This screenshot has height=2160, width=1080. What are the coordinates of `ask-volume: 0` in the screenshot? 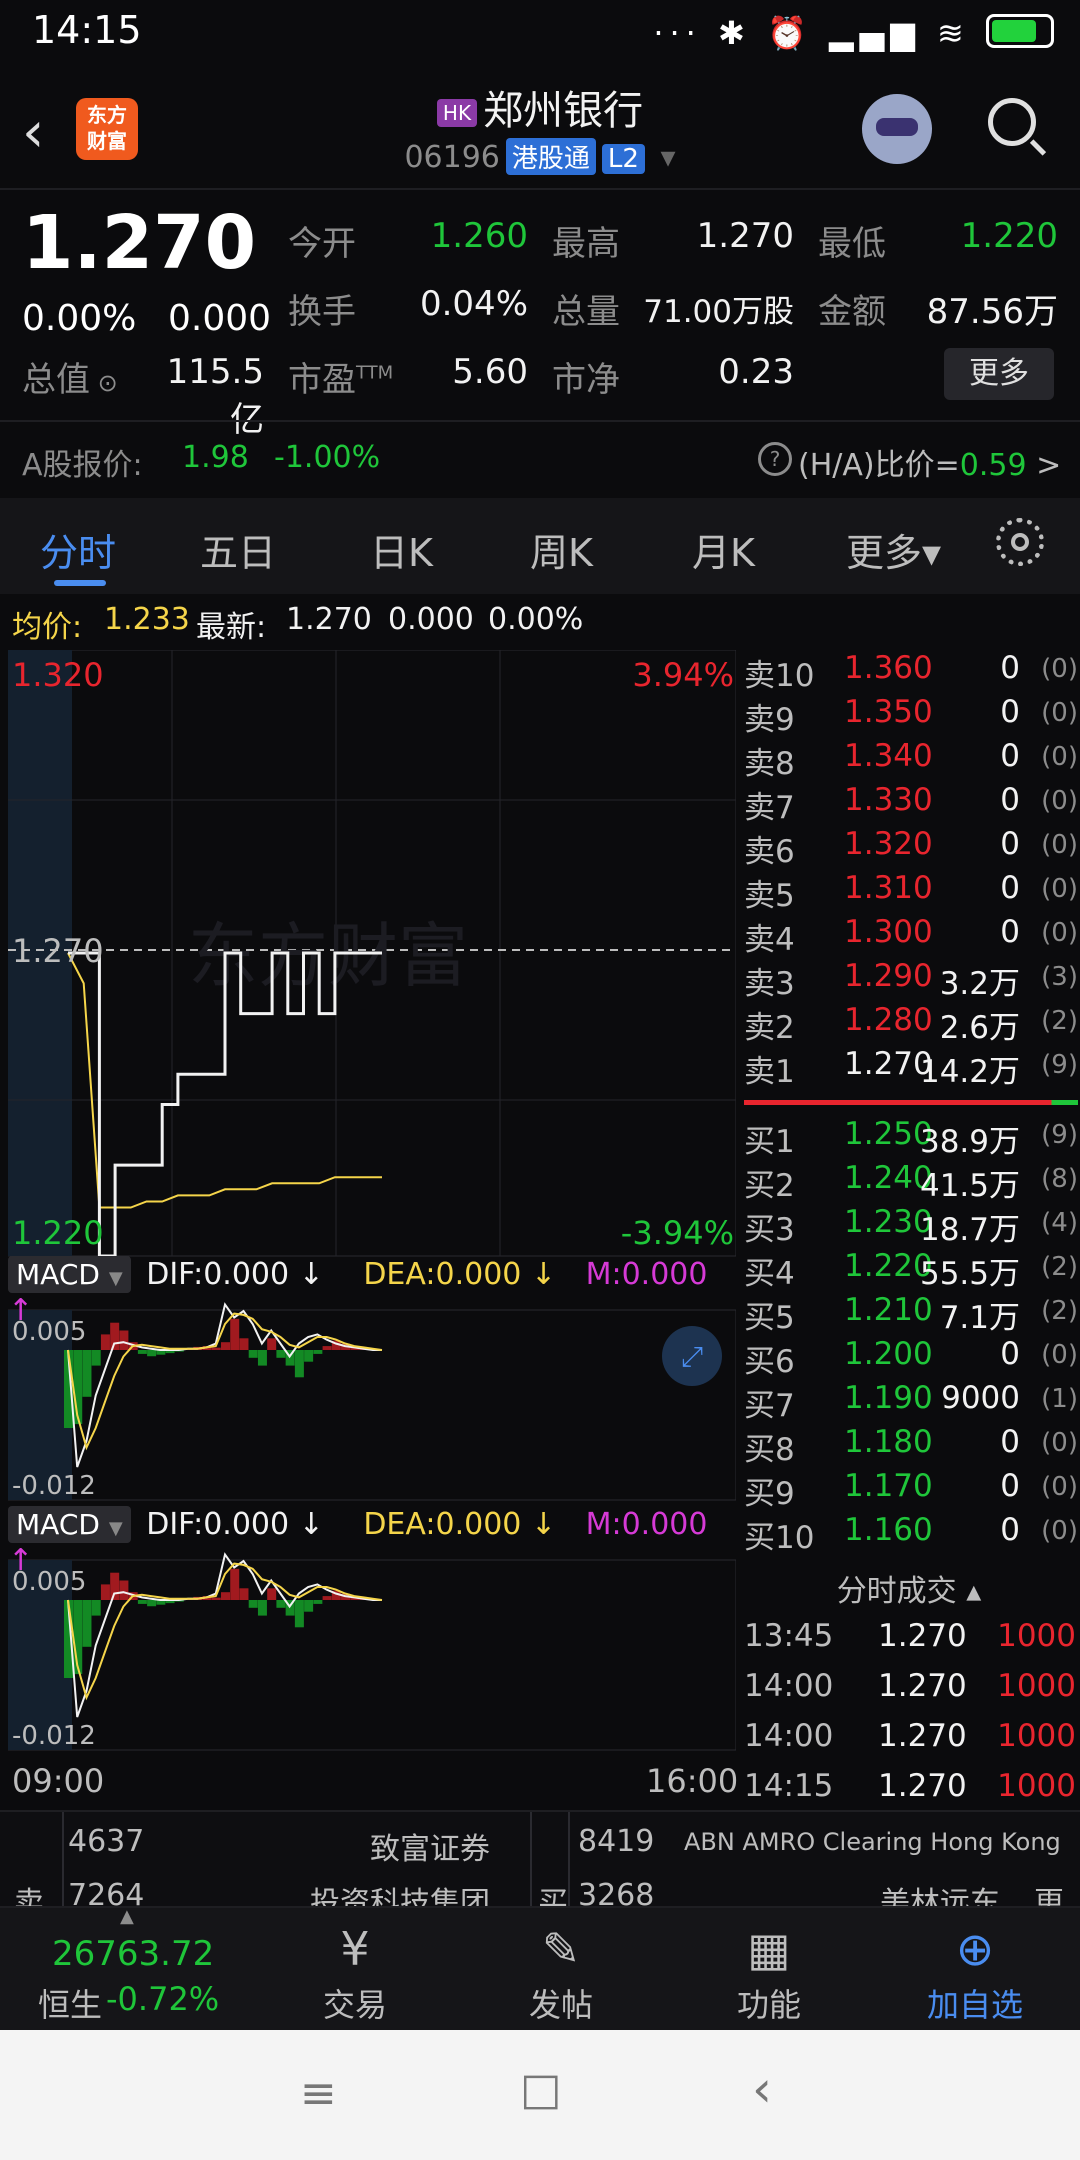 It's located at (1010, 932).